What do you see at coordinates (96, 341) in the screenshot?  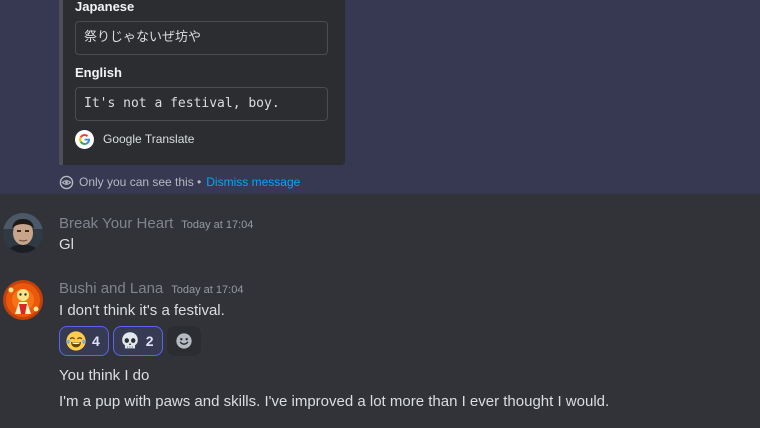 I see `reaction-count: 4` at bounding box center [96, 341].